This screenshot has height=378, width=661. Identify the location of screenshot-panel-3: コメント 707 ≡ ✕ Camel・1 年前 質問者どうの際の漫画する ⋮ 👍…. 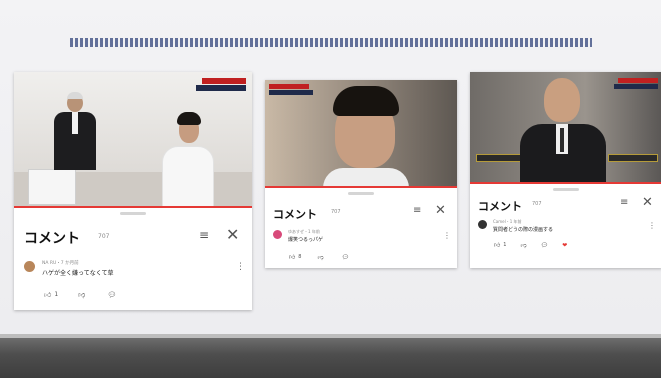
(565, 170).